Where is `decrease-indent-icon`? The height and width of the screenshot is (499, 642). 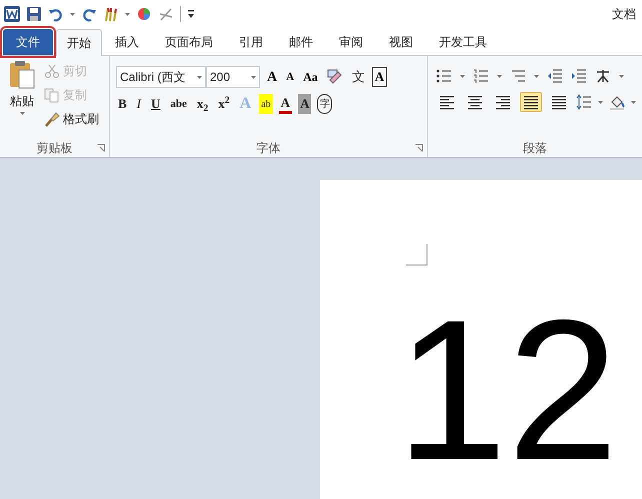
decrease-indent-icon is located at coordinates (555, 76).